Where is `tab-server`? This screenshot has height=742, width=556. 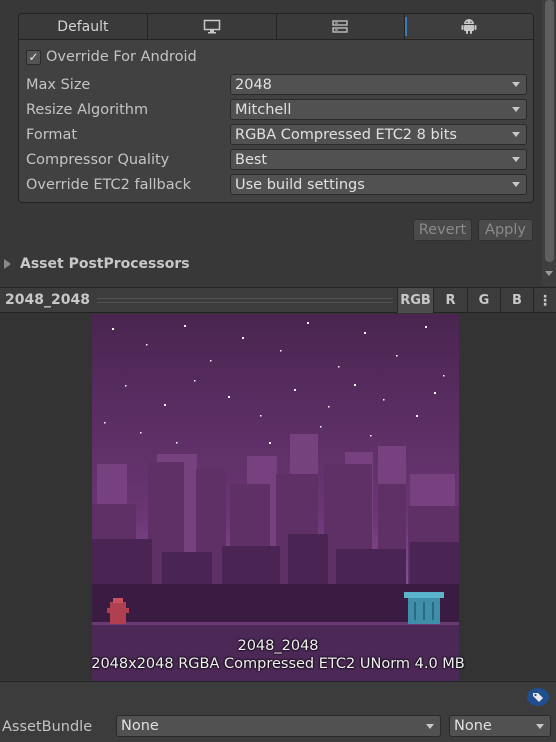
tab-server is located at coordinates (341, 26).